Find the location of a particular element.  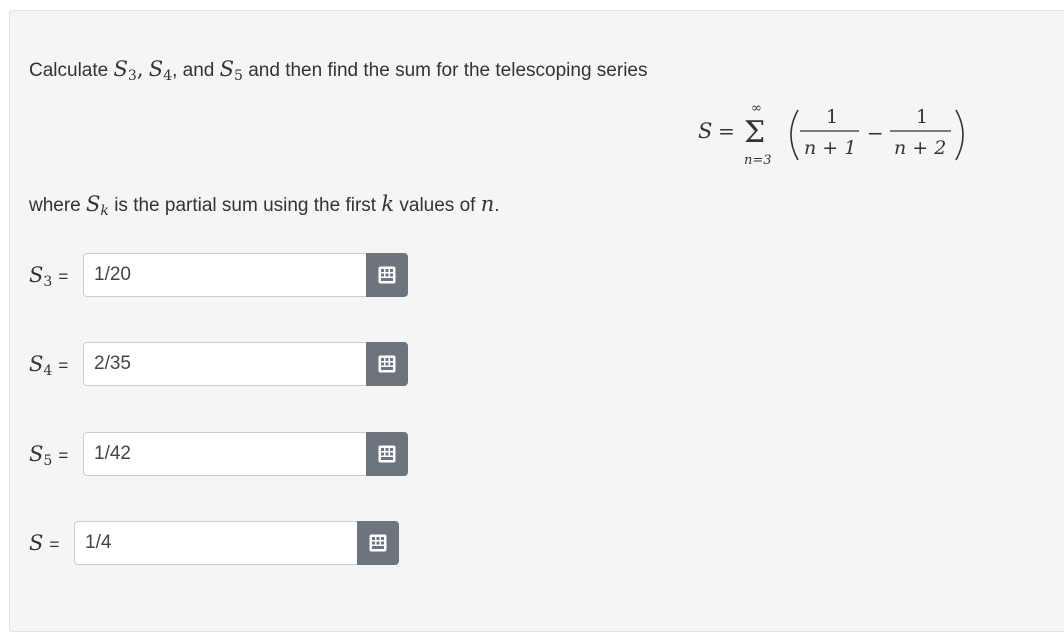

formula-lhs: S is located at coordinates (705, 131).